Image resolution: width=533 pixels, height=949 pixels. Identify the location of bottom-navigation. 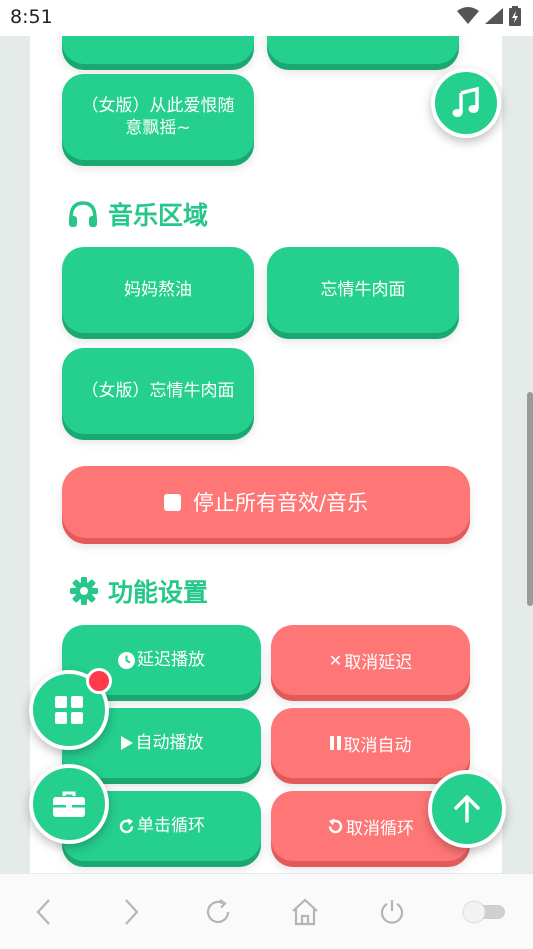
(266, 911).